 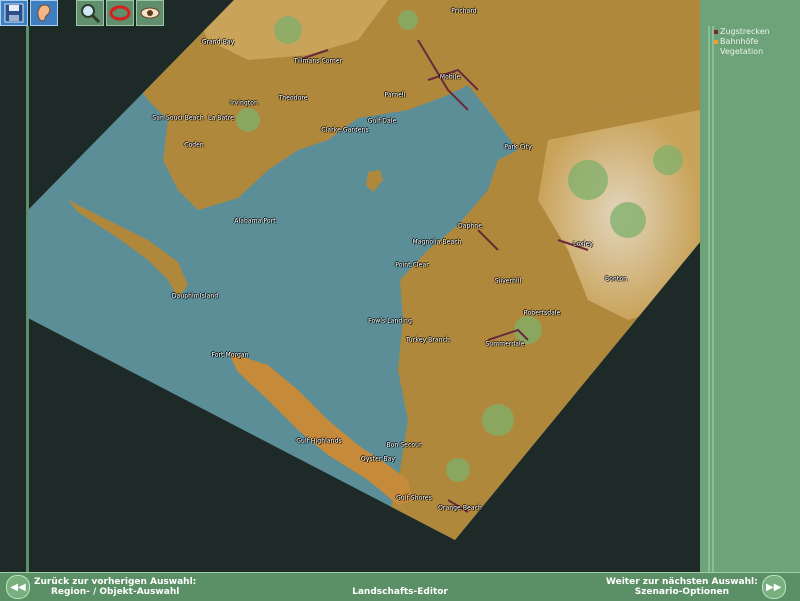 I want to click on legend-label: Vegetation, so click(x=742, y=51).